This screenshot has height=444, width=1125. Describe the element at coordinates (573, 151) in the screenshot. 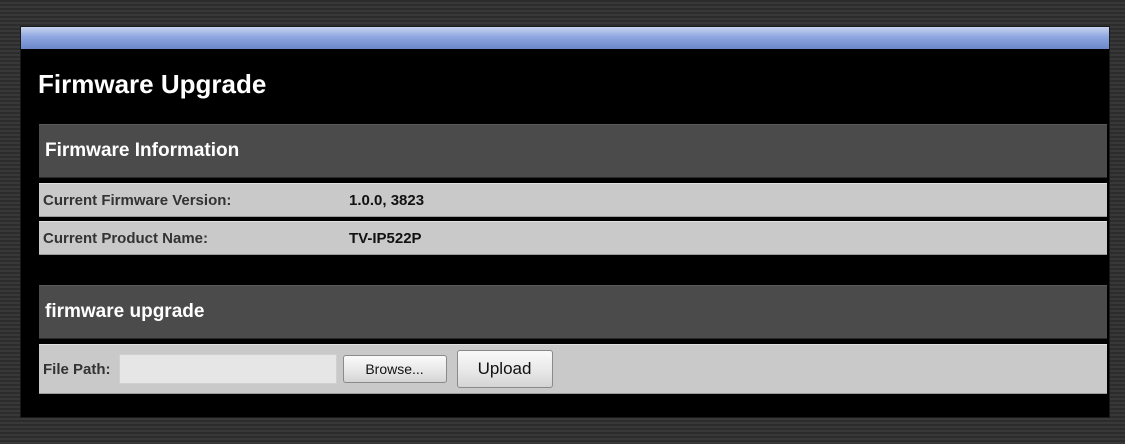

I see `firmware-information-header: Firmware Information` at that location.